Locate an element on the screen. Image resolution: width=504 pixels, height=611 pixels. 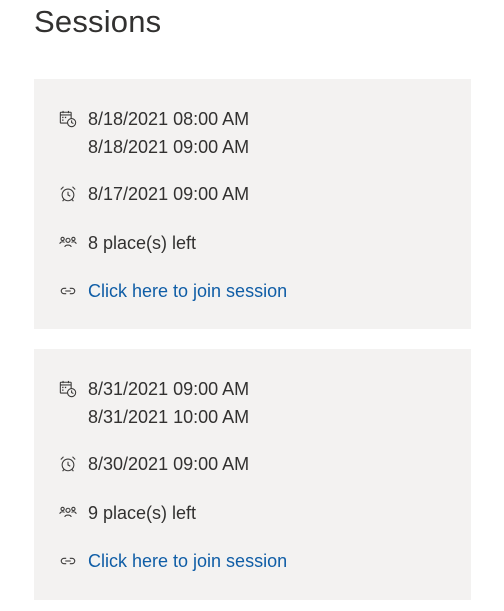
session-end: 8/18/2021 09:00 AM is located at coordinates (169, 147).